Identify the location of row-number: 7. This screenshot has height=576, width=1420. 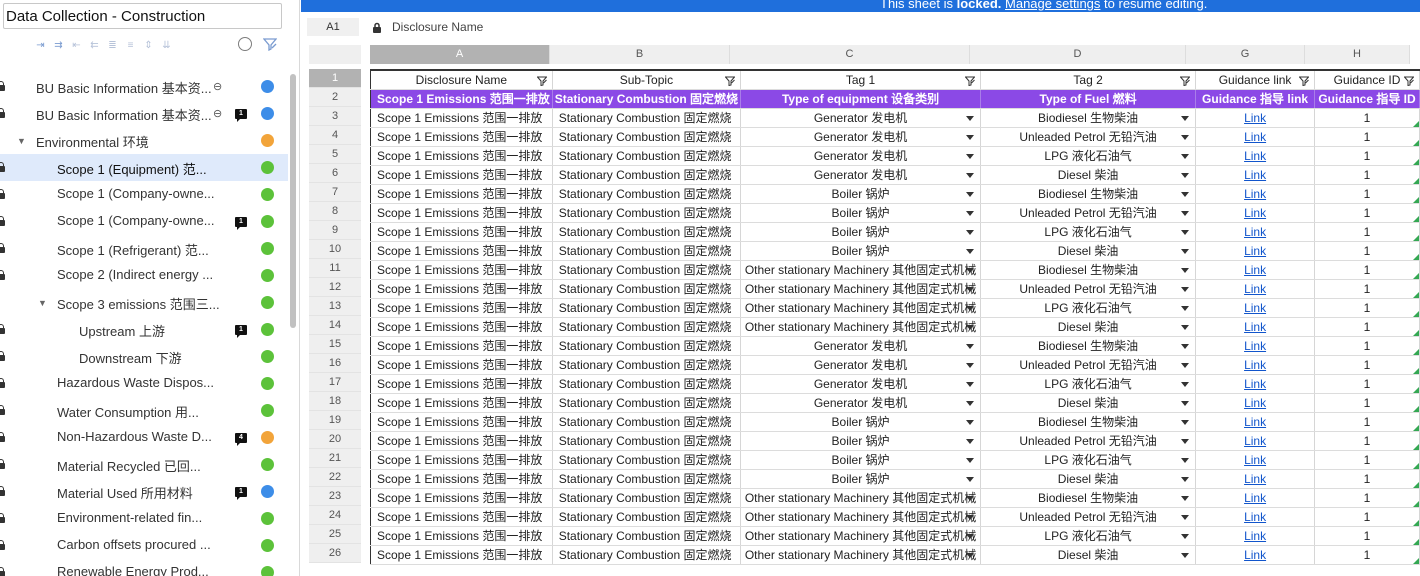
(335, 192).